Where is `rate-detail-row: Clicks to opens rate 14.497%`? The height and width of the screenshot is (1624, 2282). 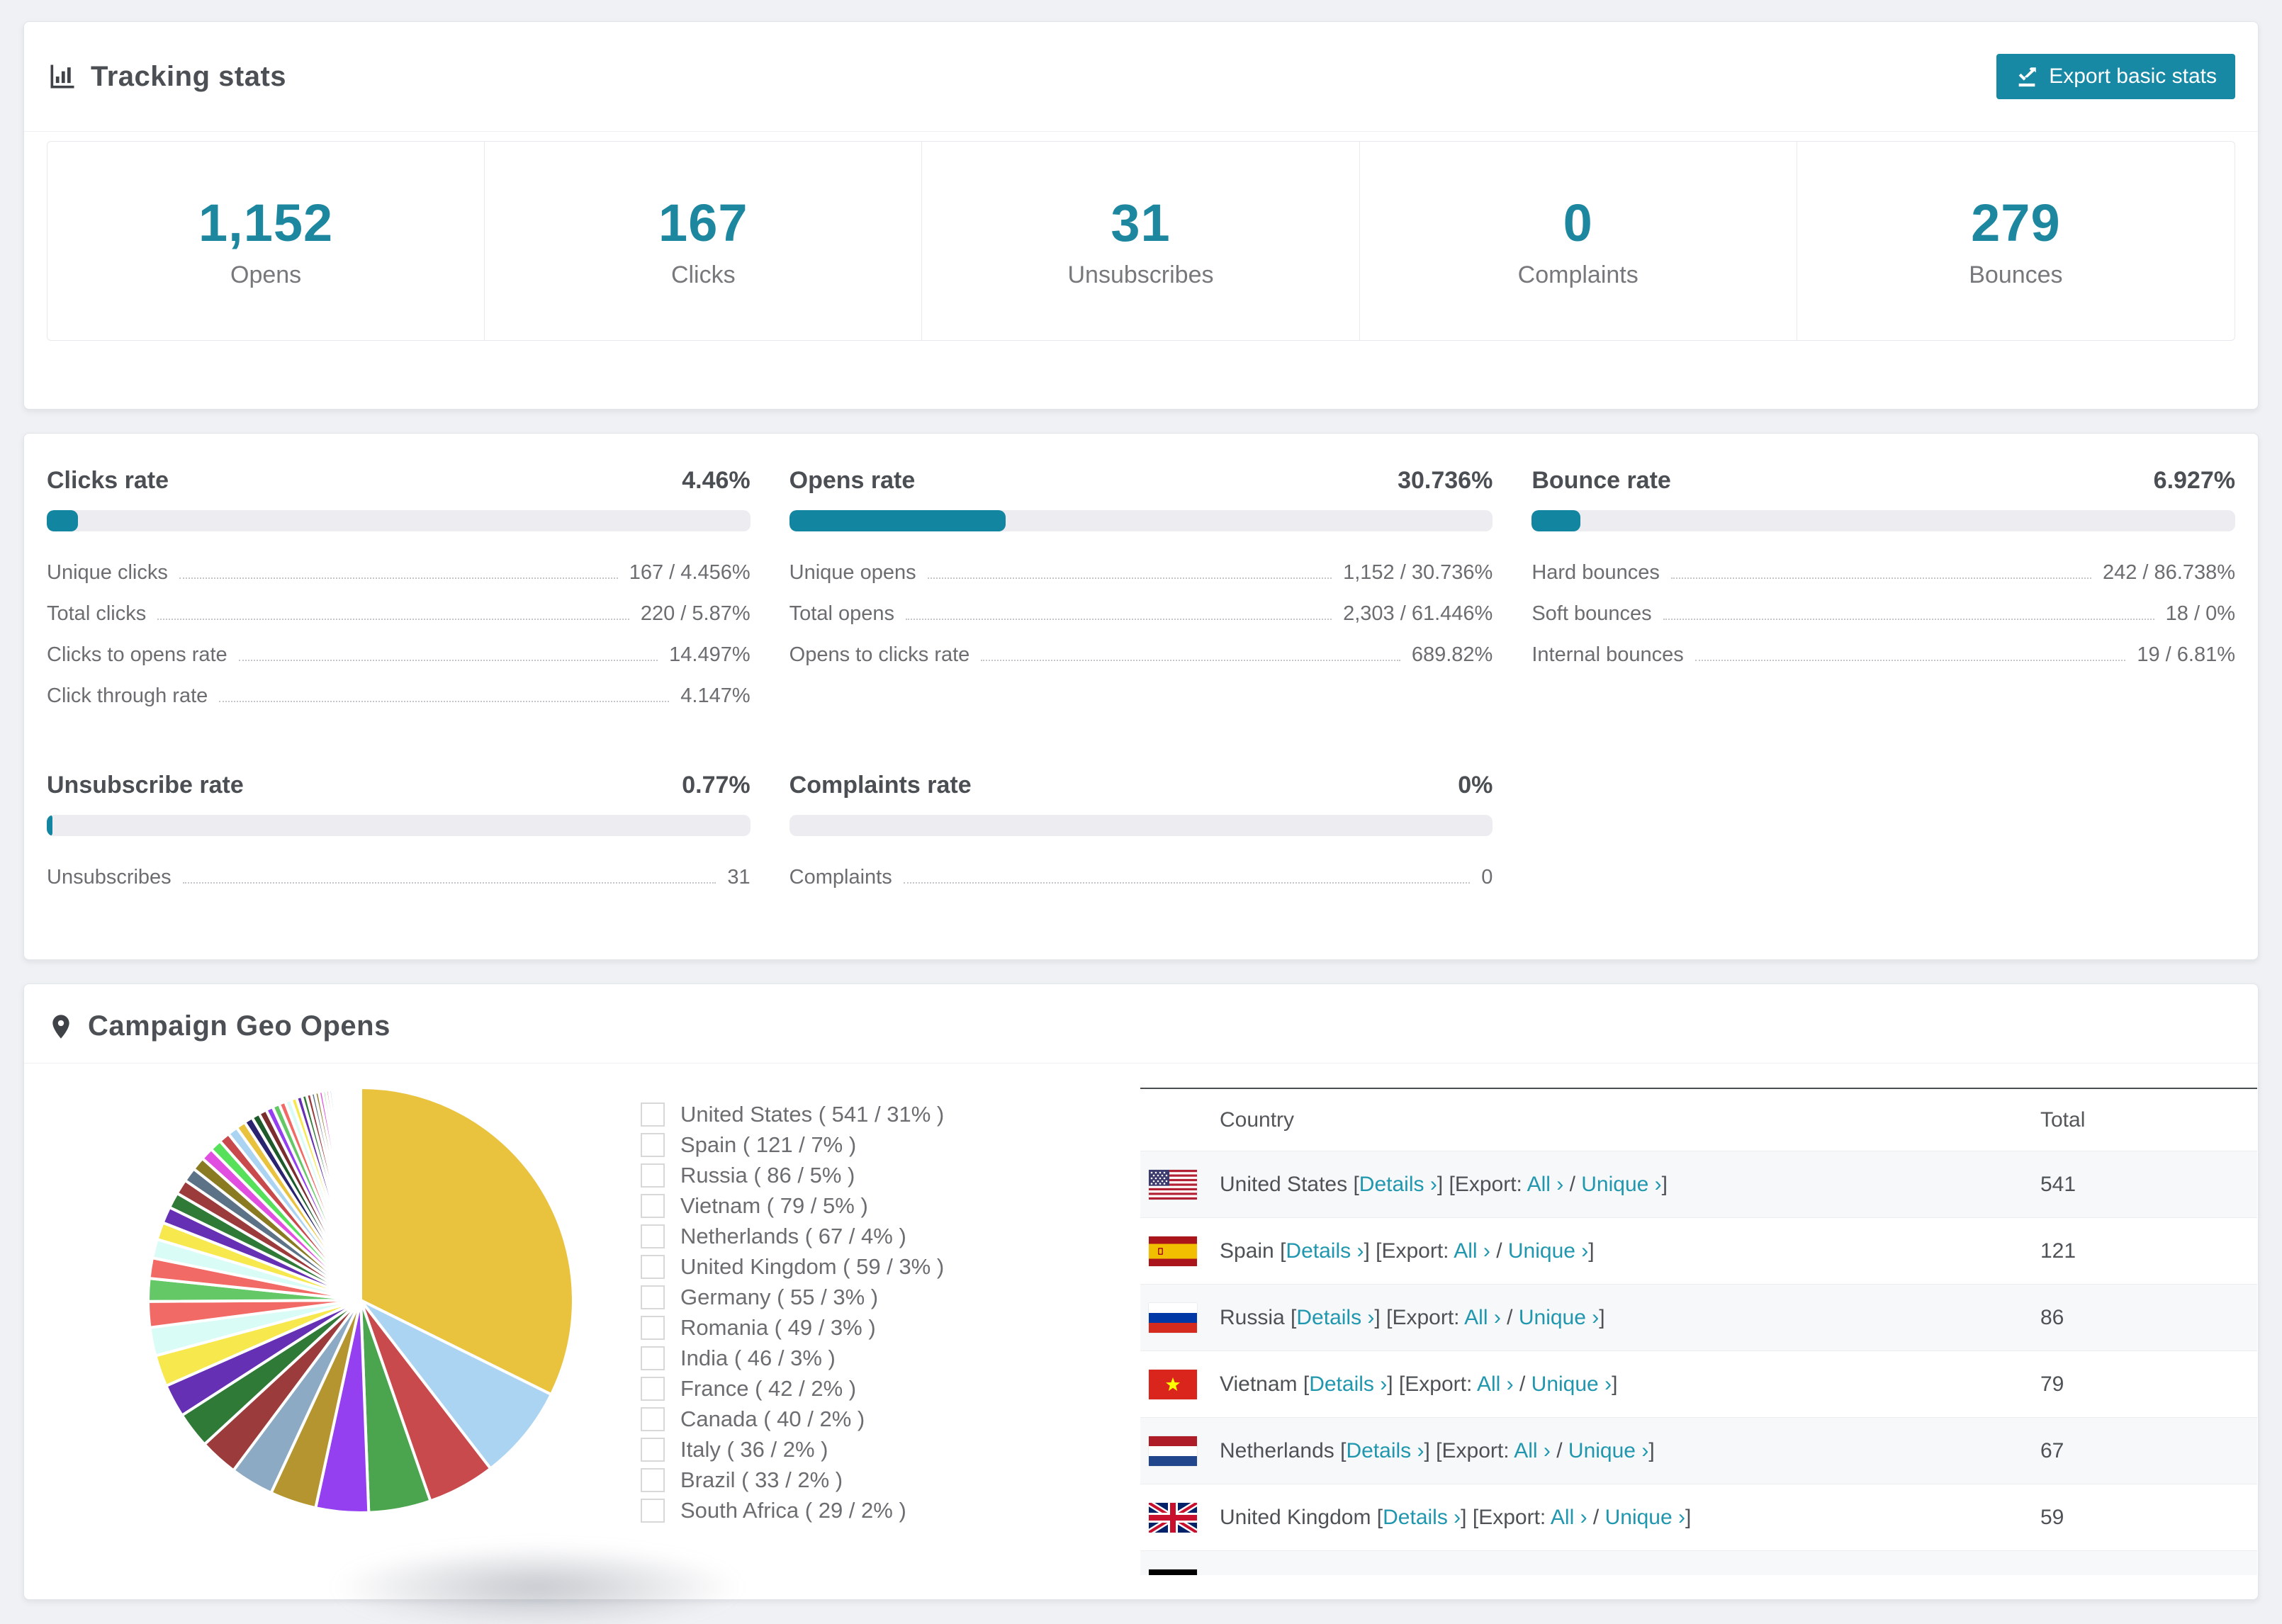
rate-detail-row: Clicks to opens rate 14.497% is located at coordinates (399, 664).